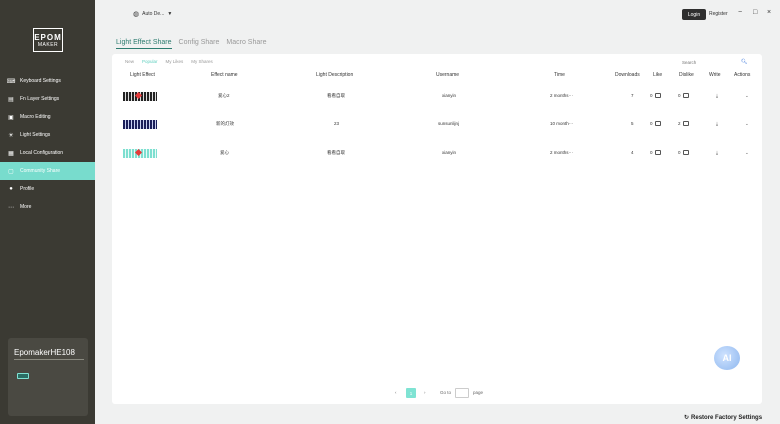 Image resolution: width=780 pixels, height=424 pixels. I want to click on goto-page-input, so click(462, 393).